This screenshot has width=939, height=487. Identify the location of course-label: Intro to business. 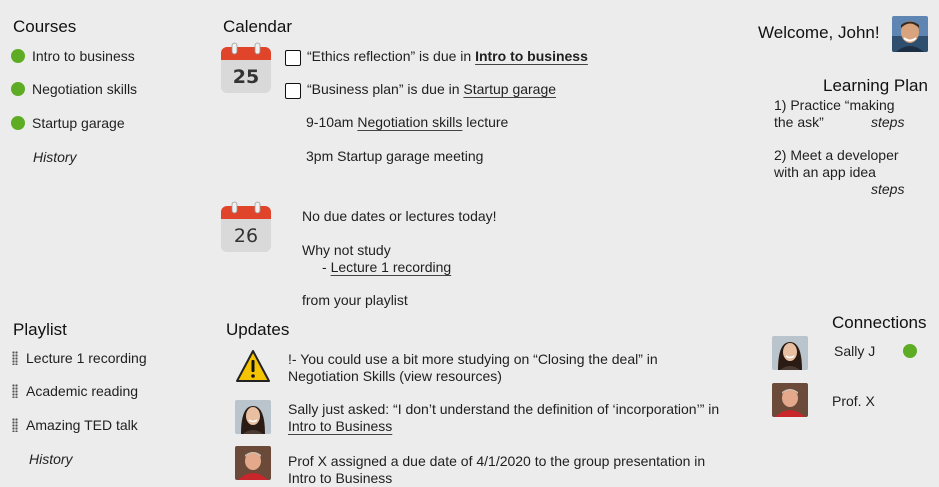
(83, 56).